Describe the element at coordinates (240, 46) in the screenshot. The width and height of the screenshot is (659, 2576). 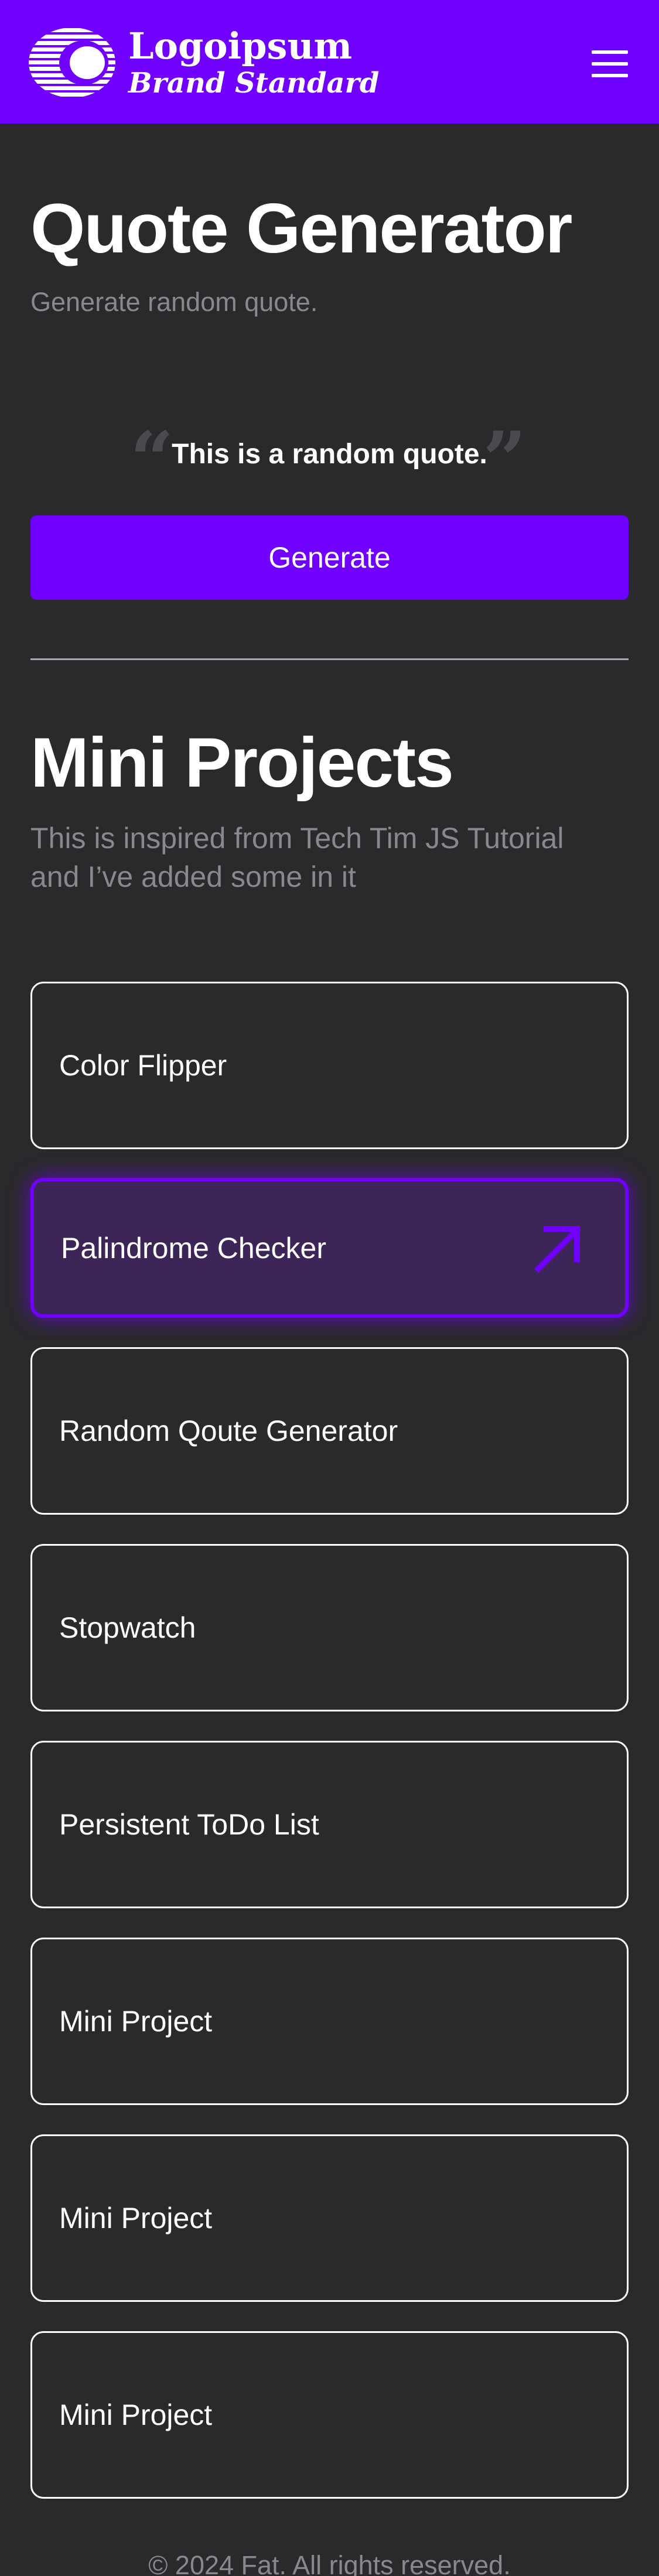
I see `logo-name: Logoipsum` at that location.